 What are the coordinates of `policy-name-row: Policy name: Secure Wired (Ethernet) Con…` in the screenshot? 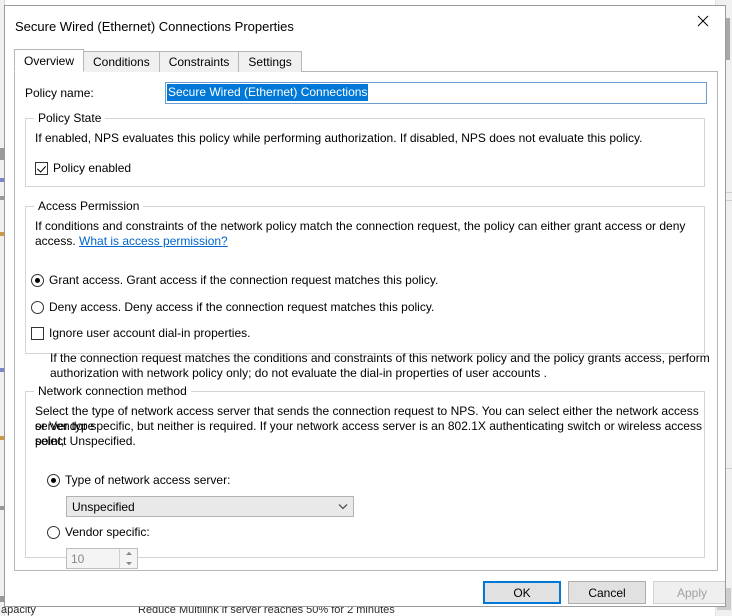 It's located at (366, 94).